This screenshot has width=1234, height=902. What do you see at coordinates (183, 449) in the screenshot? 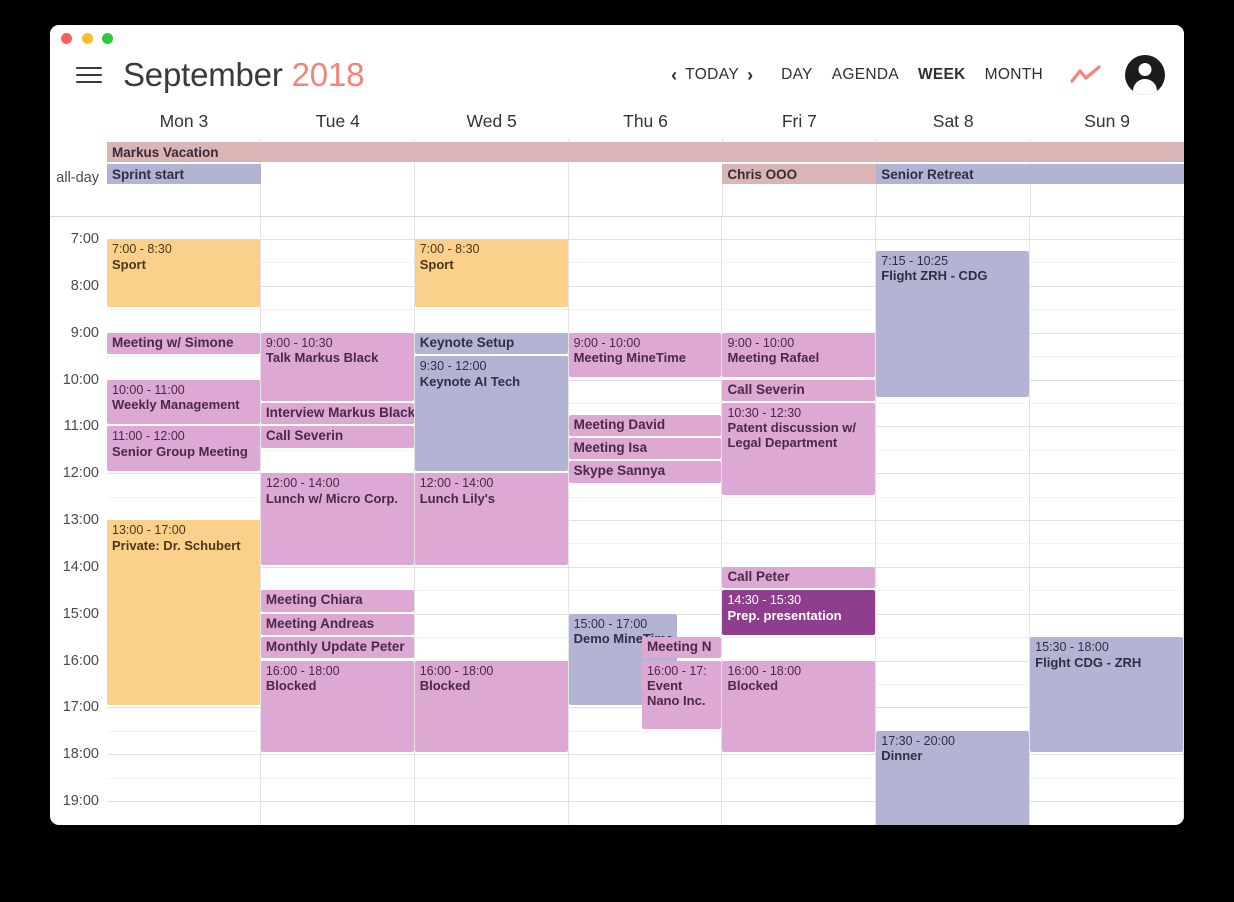
I see `calendar-event: 11:00 - 12:00 Senior Group Meeting` at bounding box center [183, 449].